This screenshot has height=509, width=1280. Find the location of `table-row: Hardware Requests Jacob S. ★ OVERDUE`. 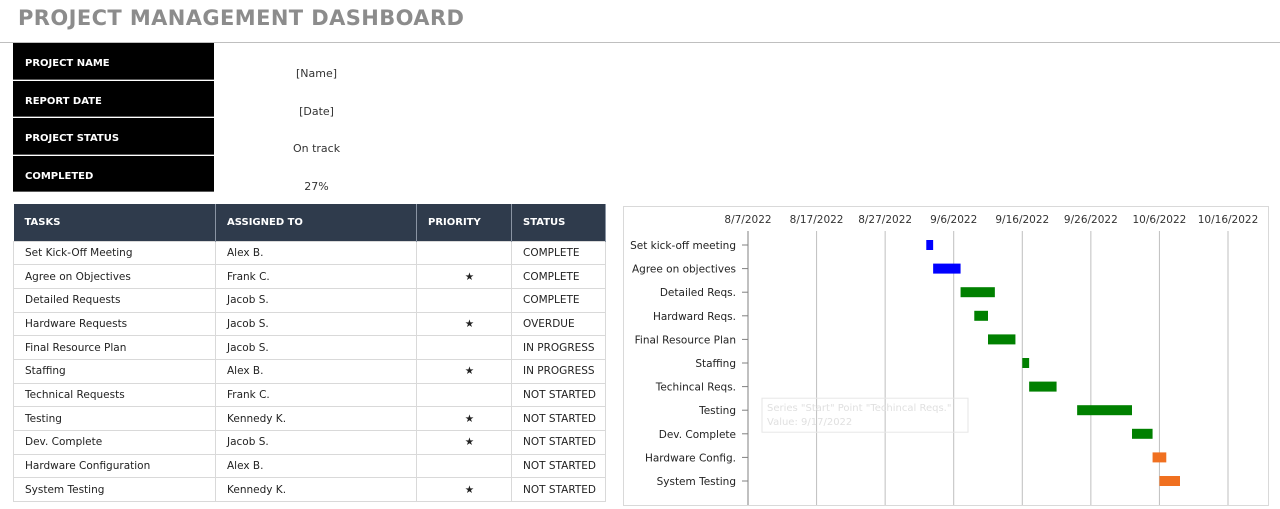

table-row: Hardware Requests Jacob S. ★ OVERDUE is located at coordinates (309, 324).